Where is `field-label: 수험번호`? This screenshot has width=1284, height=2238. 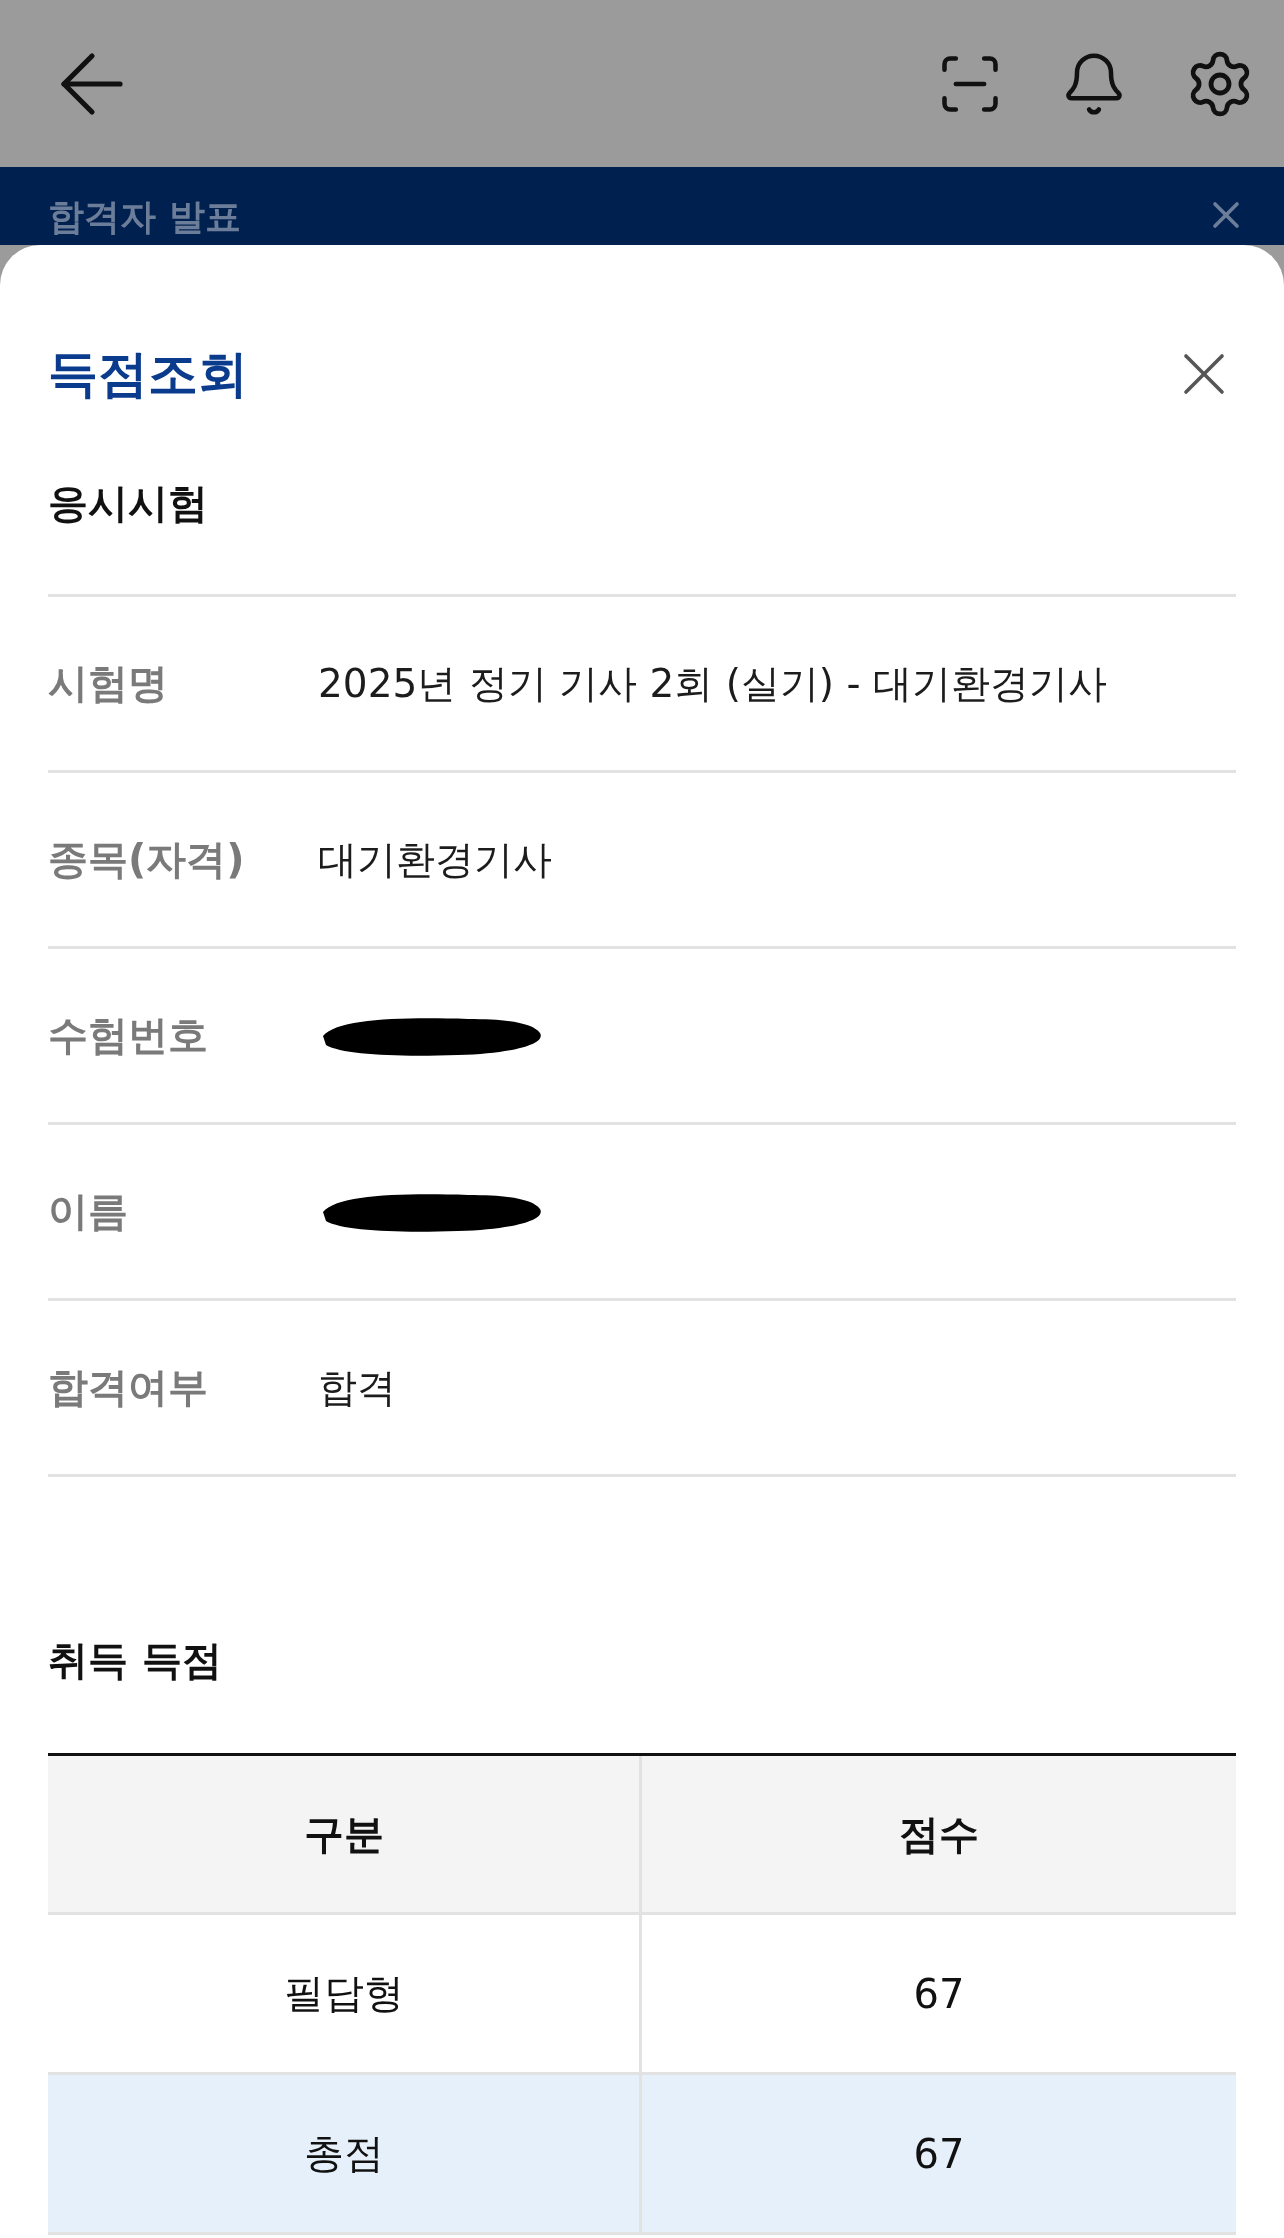
field-label: 수험번호 is located at coordinates (128, 1035).